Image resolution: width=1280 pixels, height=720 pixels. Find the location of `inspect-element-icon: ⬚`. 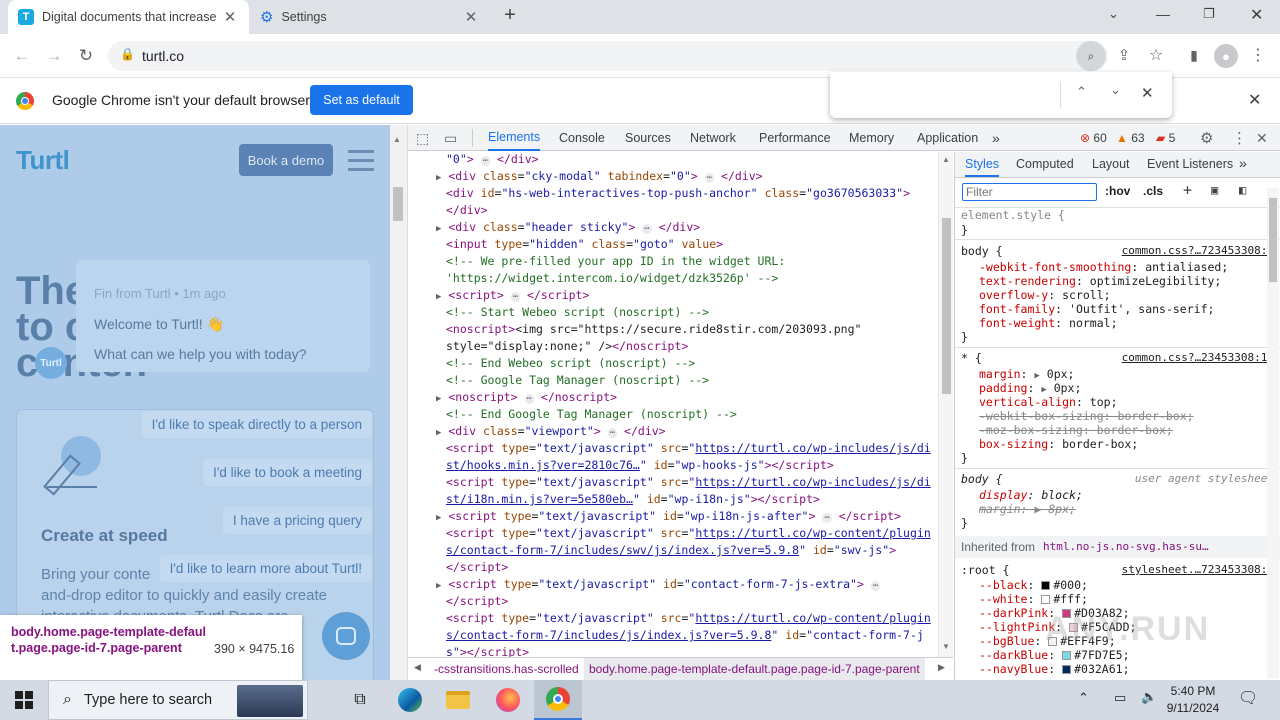

inspect-element-icon: ⬚ is located at coordinates (422, 138).